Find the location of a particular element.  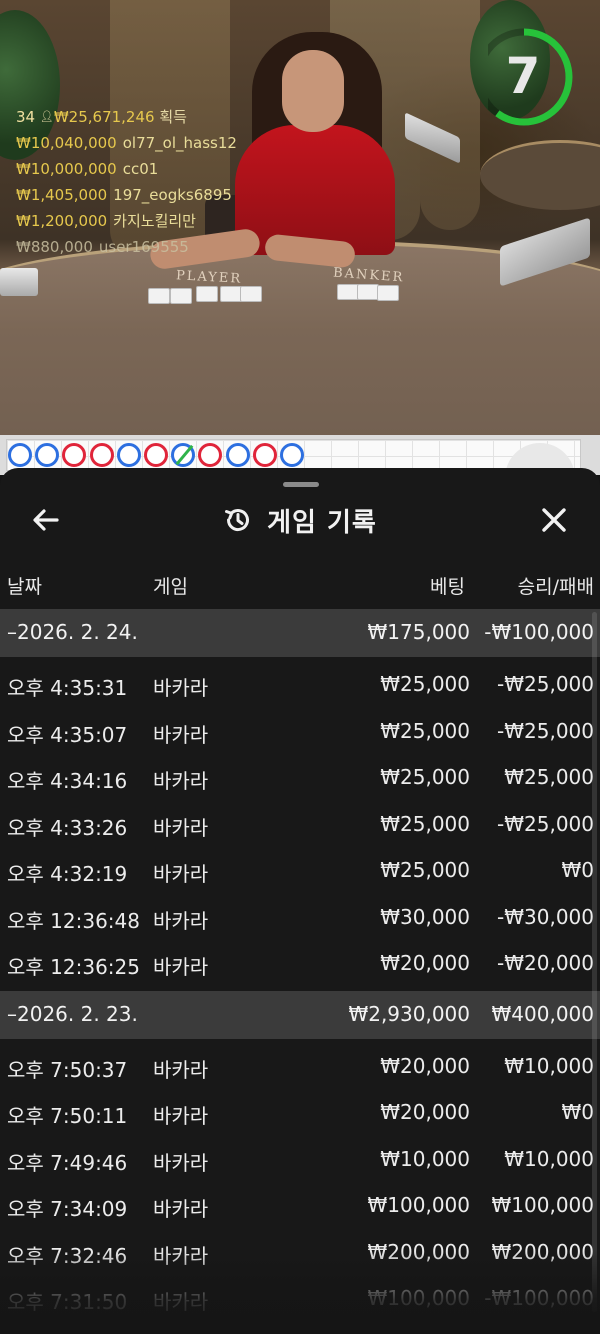

column-bet: 베팅 is located at coordinates (447, 587).